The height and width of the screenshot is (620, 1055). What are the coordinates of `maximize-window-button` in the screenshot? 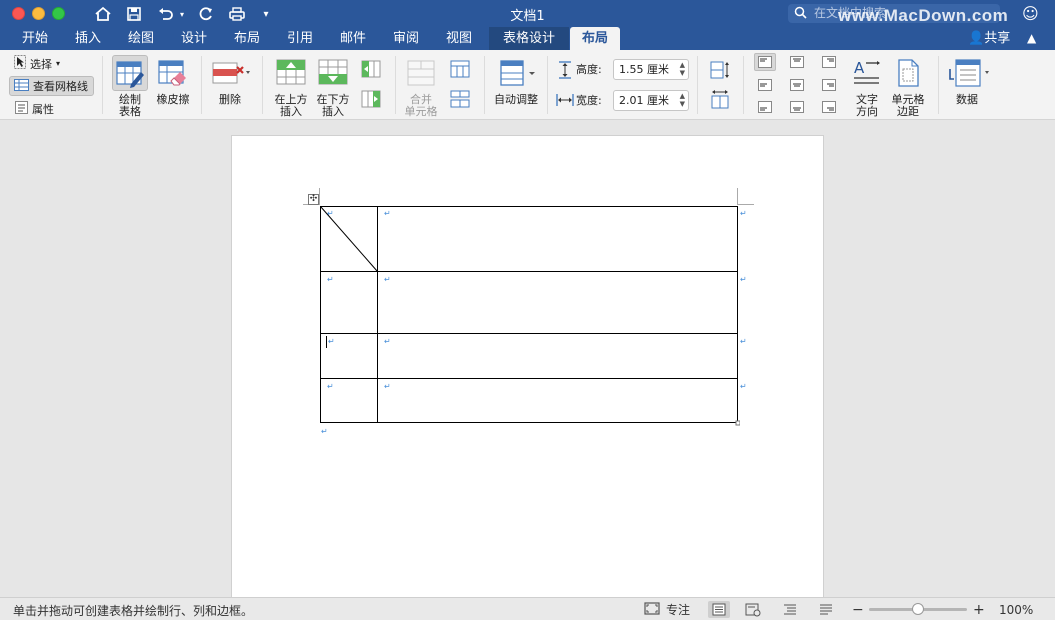 It's located at (58, 13).